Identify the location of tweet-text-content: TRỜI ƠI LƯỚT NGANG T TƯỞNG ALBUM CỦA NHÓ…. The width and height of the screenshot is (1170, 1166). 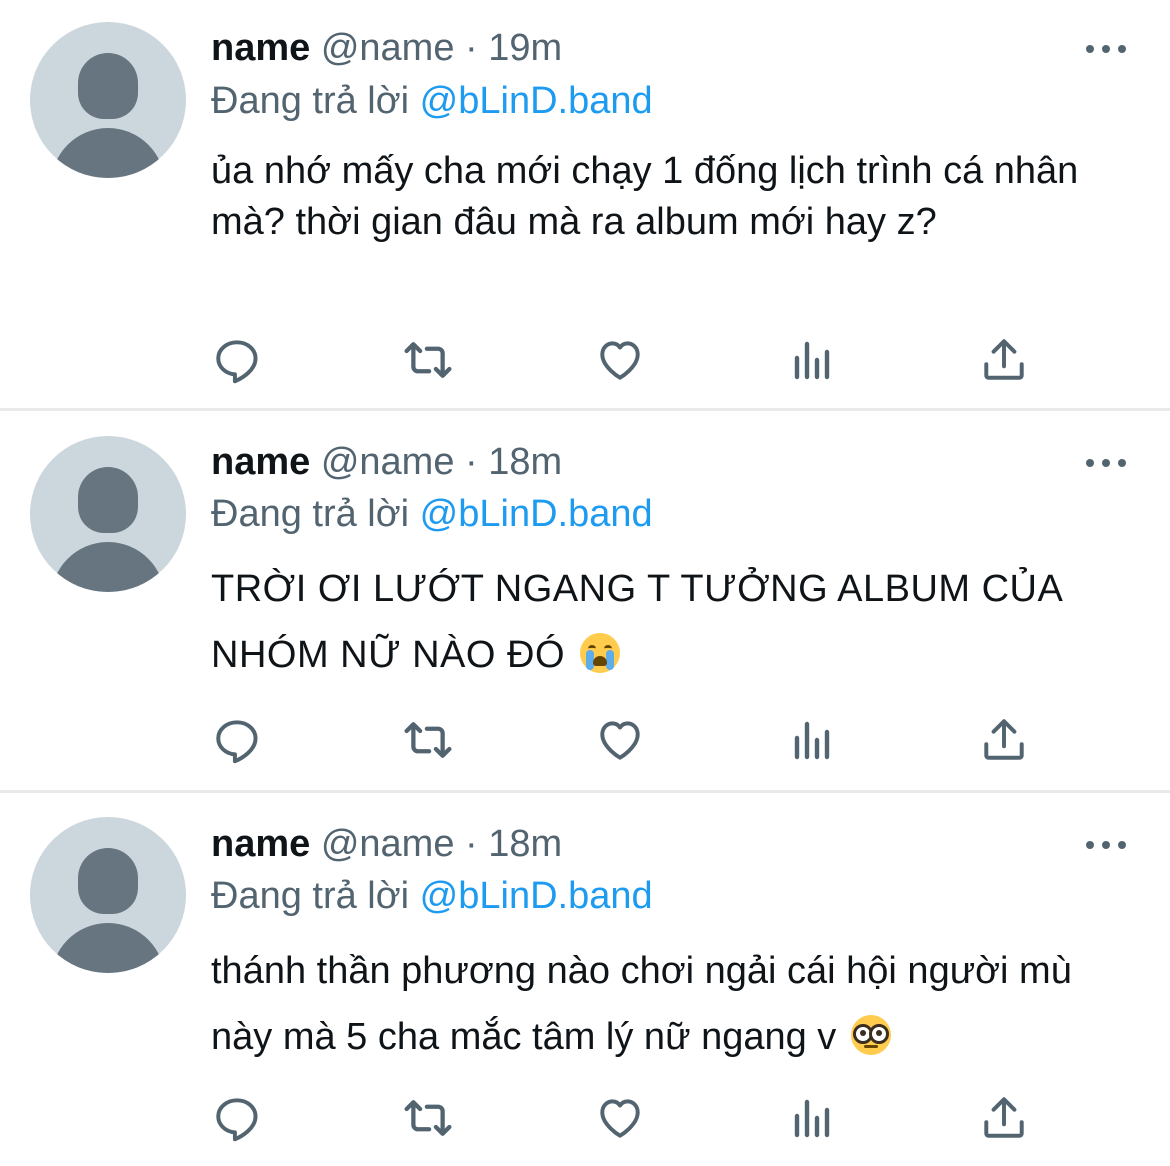
(636, 622).